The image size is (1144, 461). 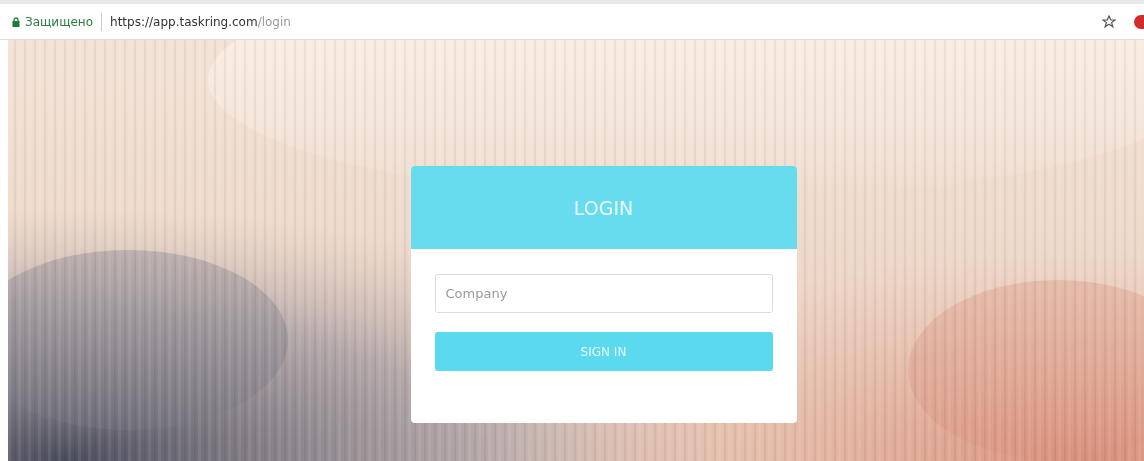 What do you see at coordinates (603, 207) in the screenshot?
I see `login-title: LOGIN` at bounding box center [603, 207].